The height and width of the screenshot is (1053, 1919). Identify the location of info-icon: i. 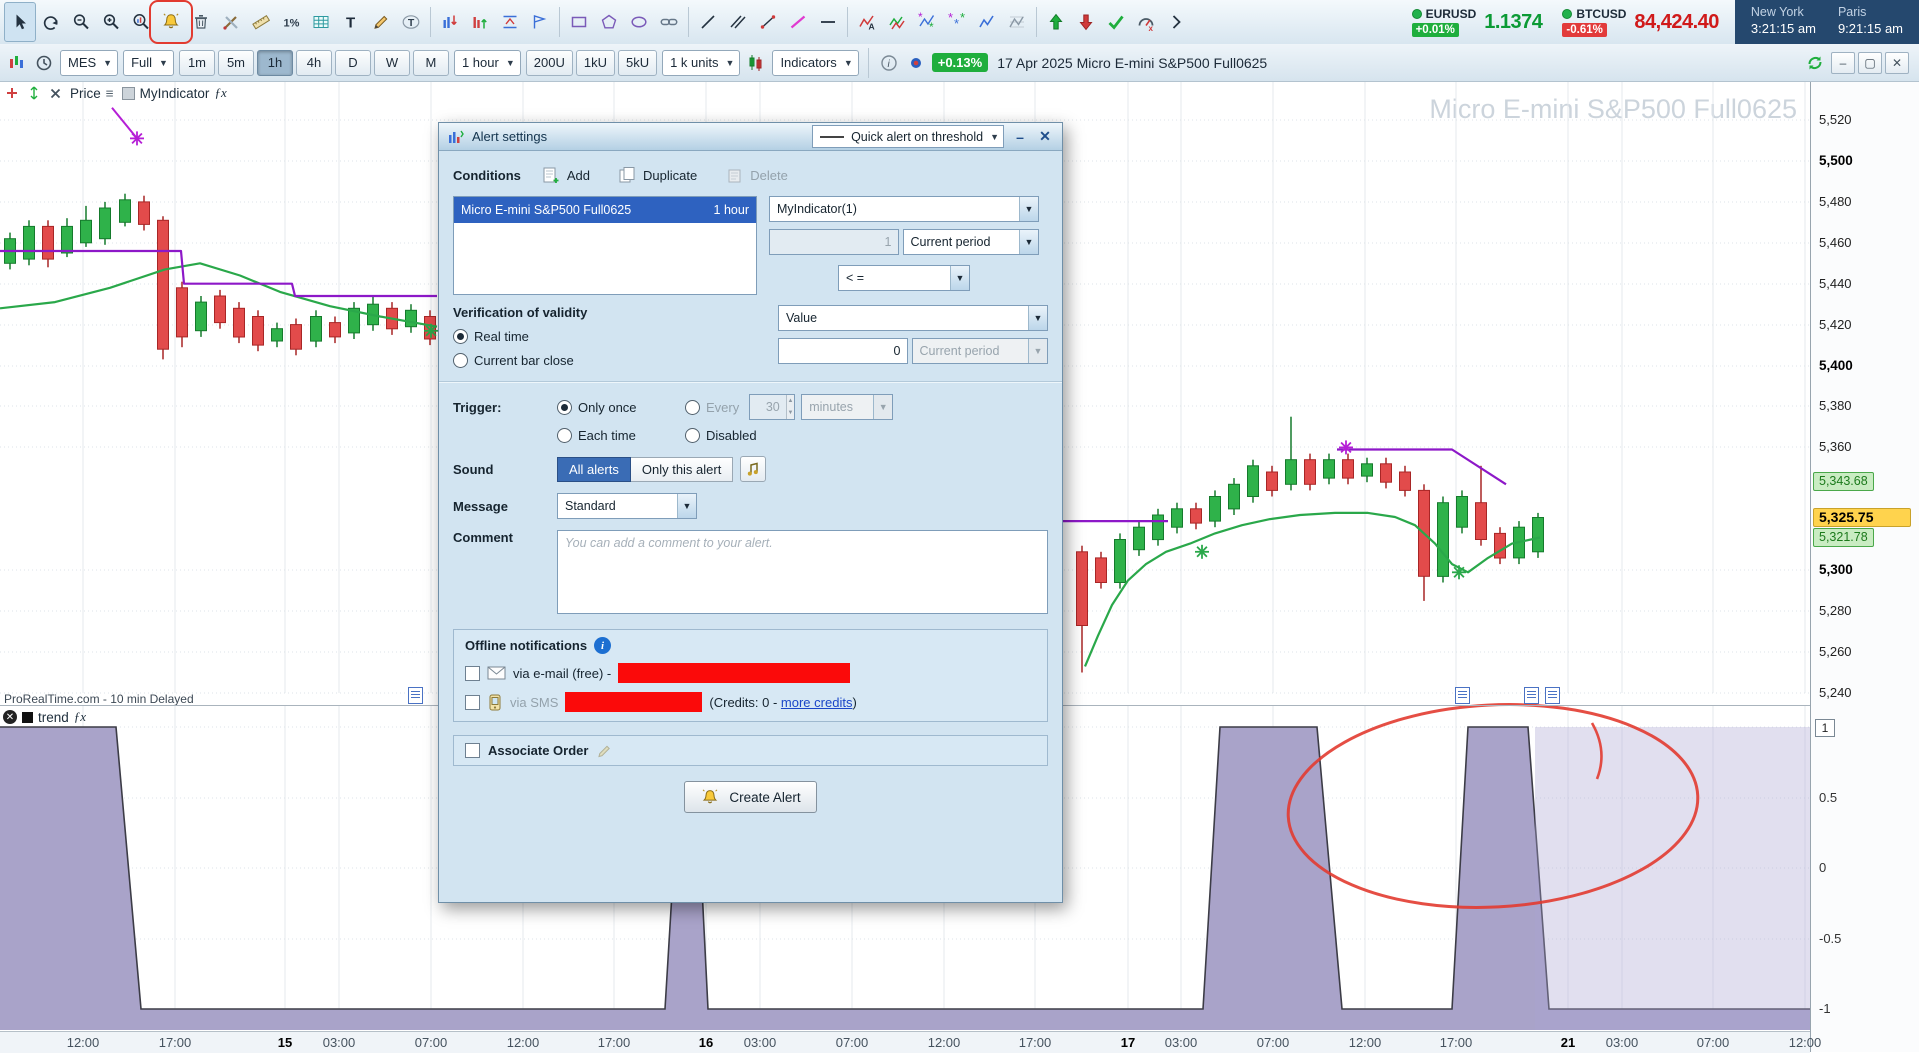
(603, 645).